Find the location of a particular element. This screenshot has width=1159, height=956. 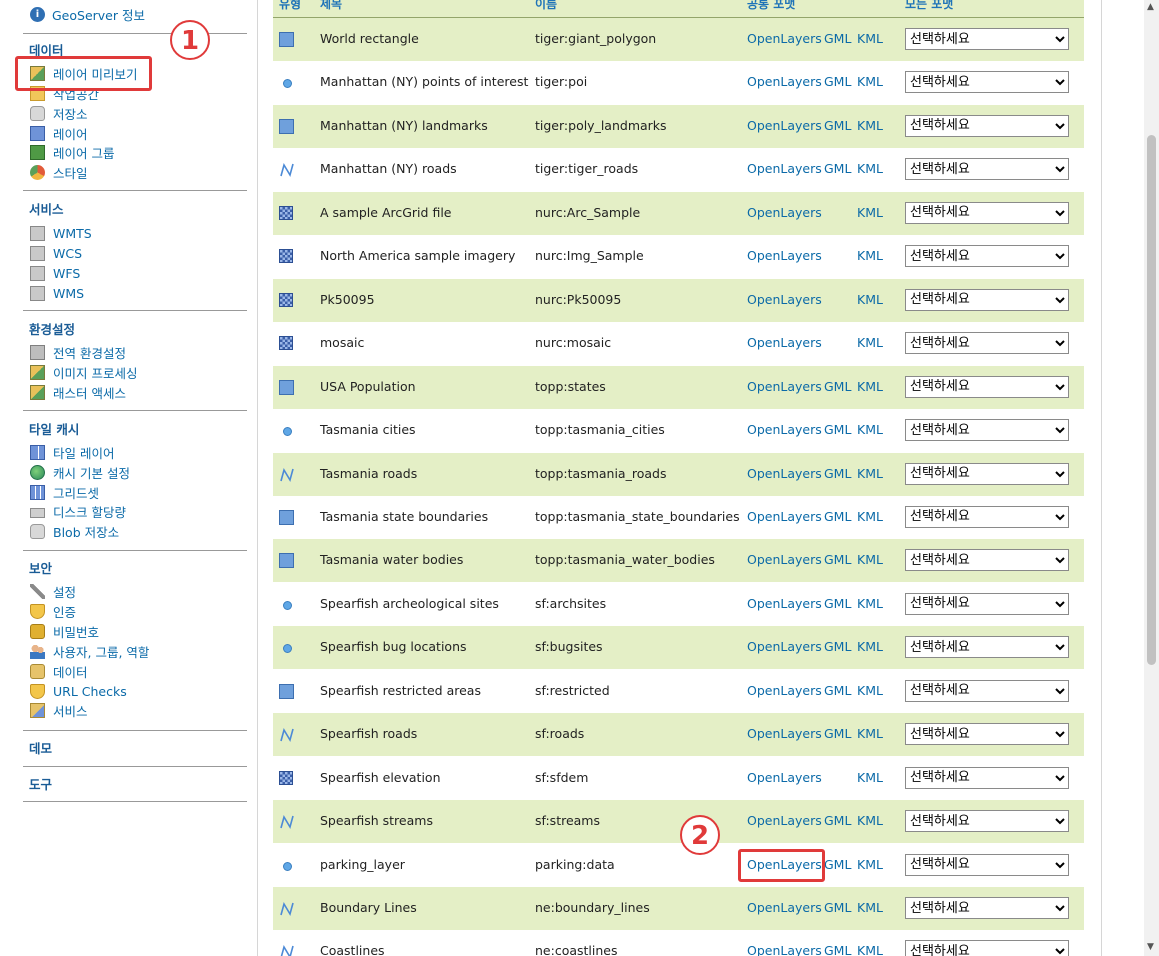

sidebar-item-styles: 스타일 is located at coordinates (59, 172).